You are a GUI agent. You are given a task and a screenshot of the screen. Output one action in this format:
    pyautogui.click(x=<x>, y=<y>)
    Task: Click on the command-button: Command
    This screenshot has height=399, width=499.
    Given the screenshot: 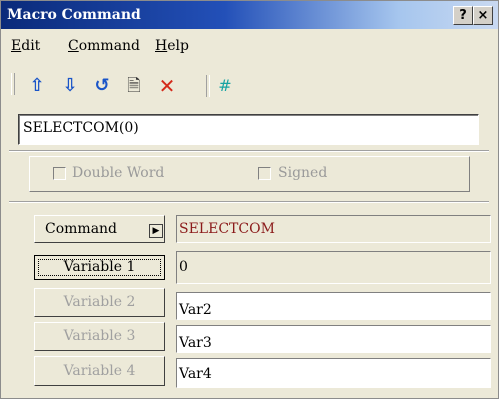 What is the action you would take?
    pyautogui.click(x=99, y=229)
    